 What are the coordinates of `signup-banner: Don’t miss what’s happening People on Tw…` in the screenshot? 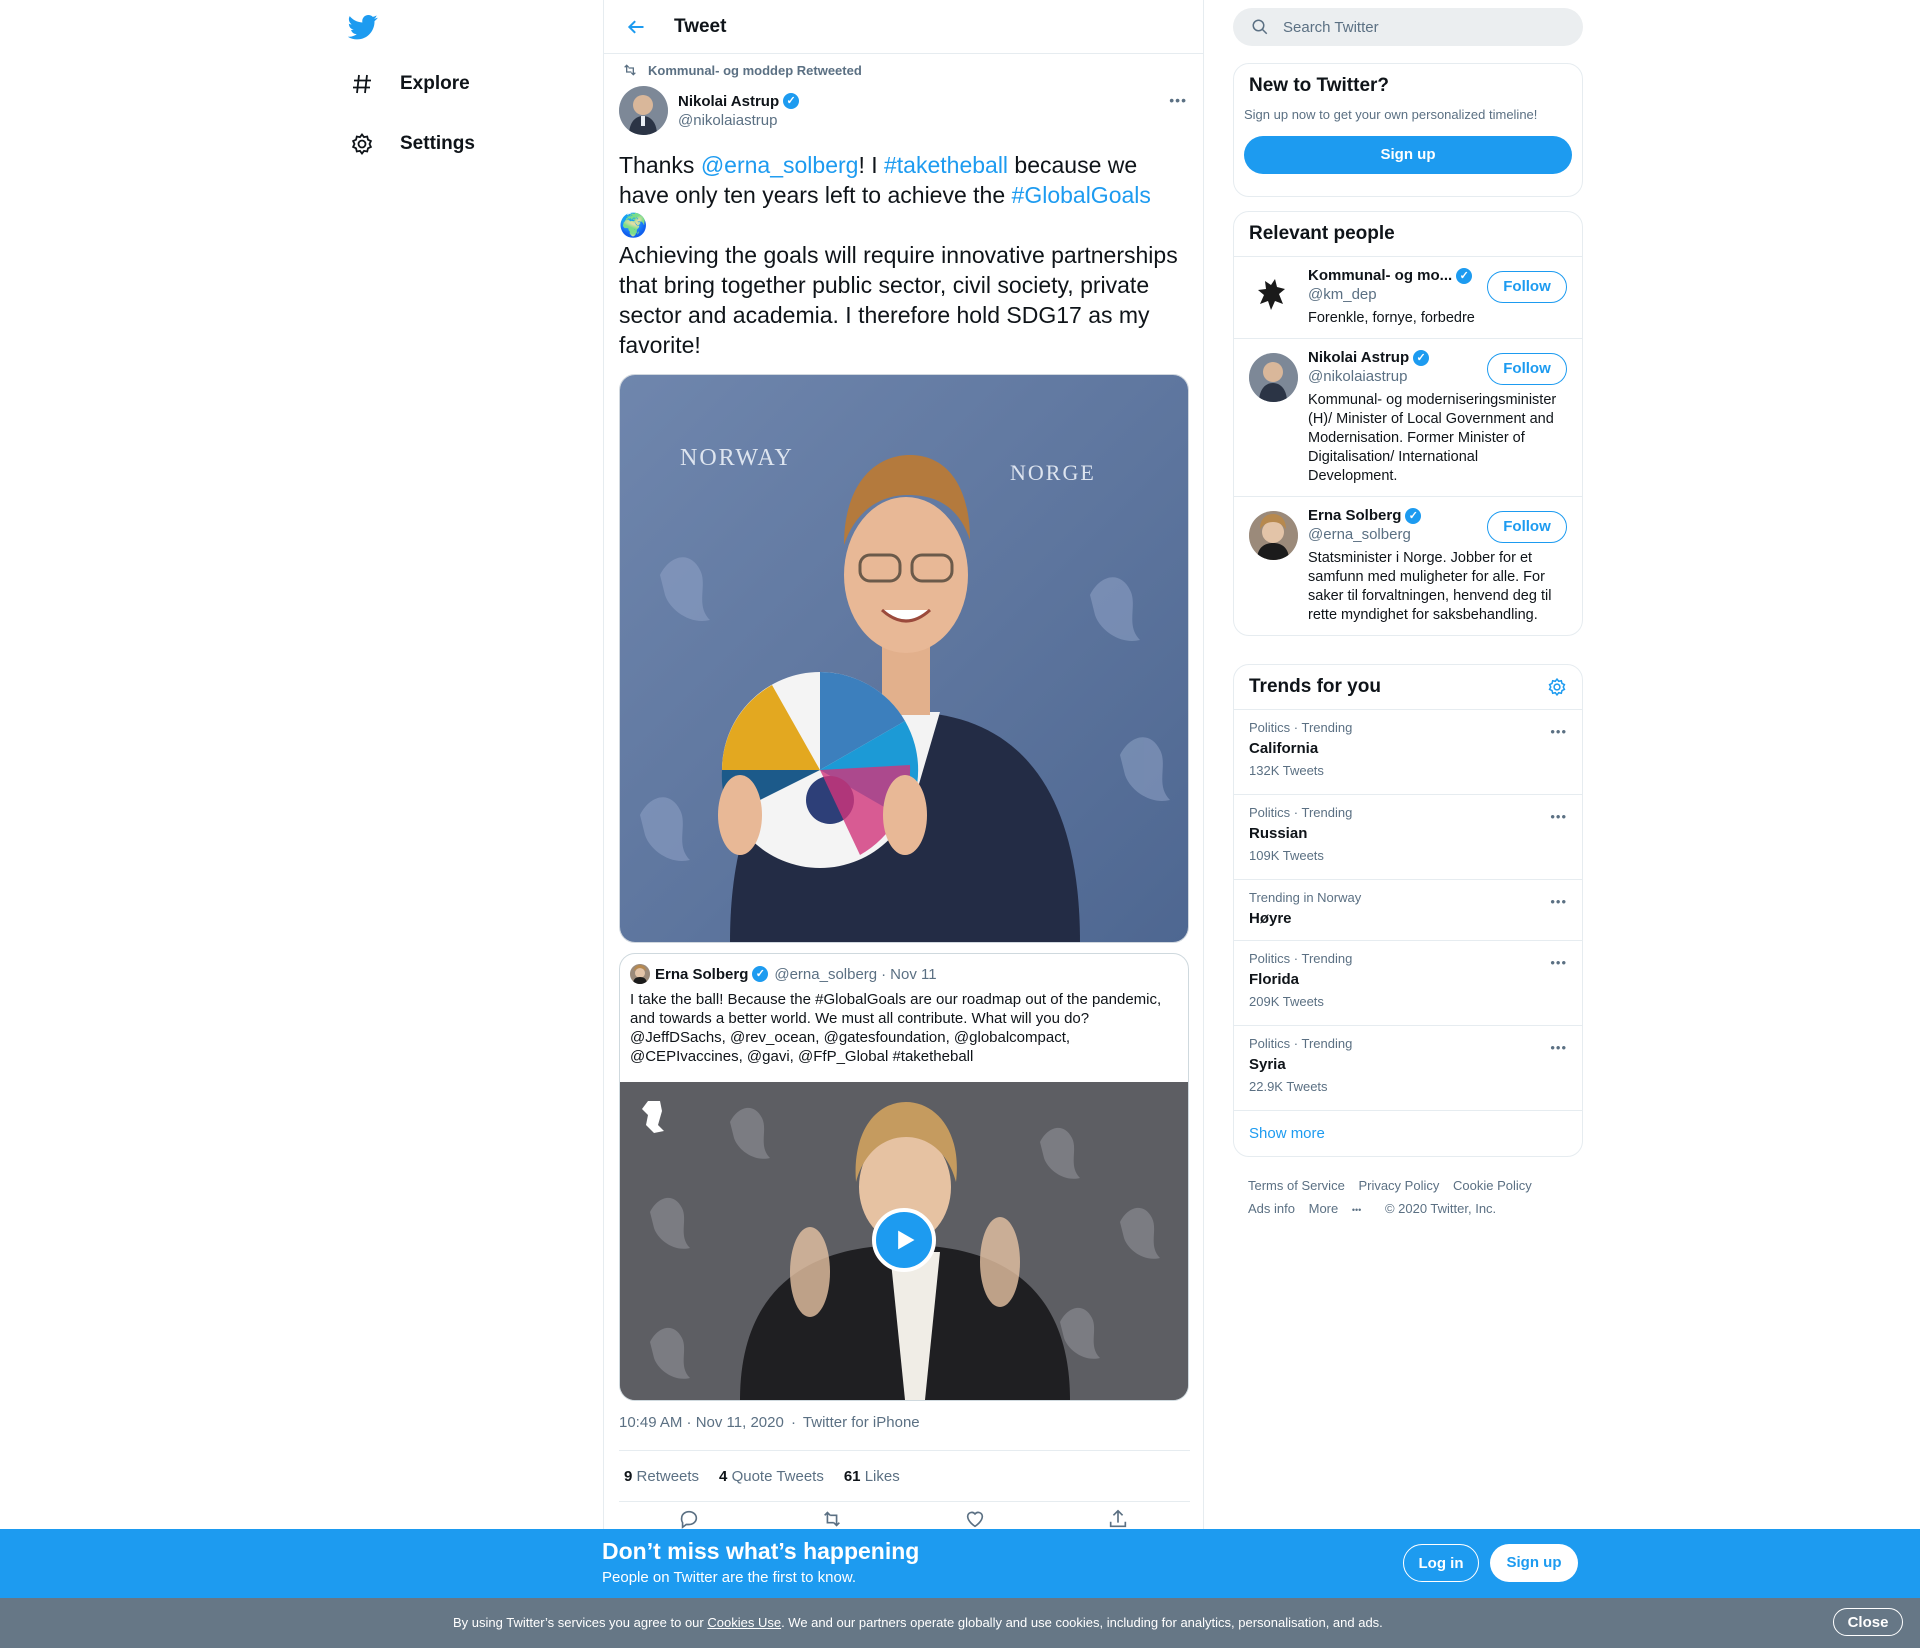 It's located at (960, 1563).